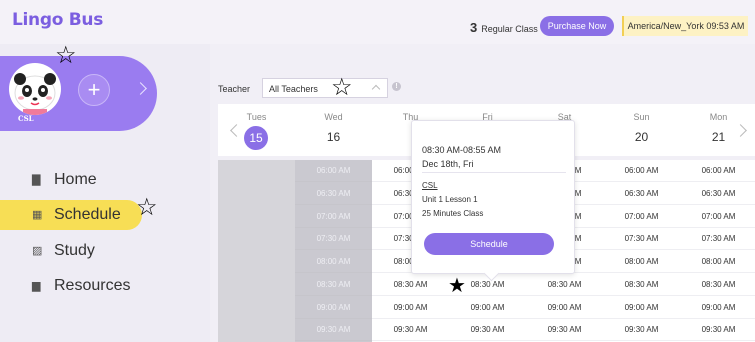 This screenshot has width=755, height=342. Describe the element at coordinates (333, 137) in the screenshot. I see `day-date: 16` at that location.